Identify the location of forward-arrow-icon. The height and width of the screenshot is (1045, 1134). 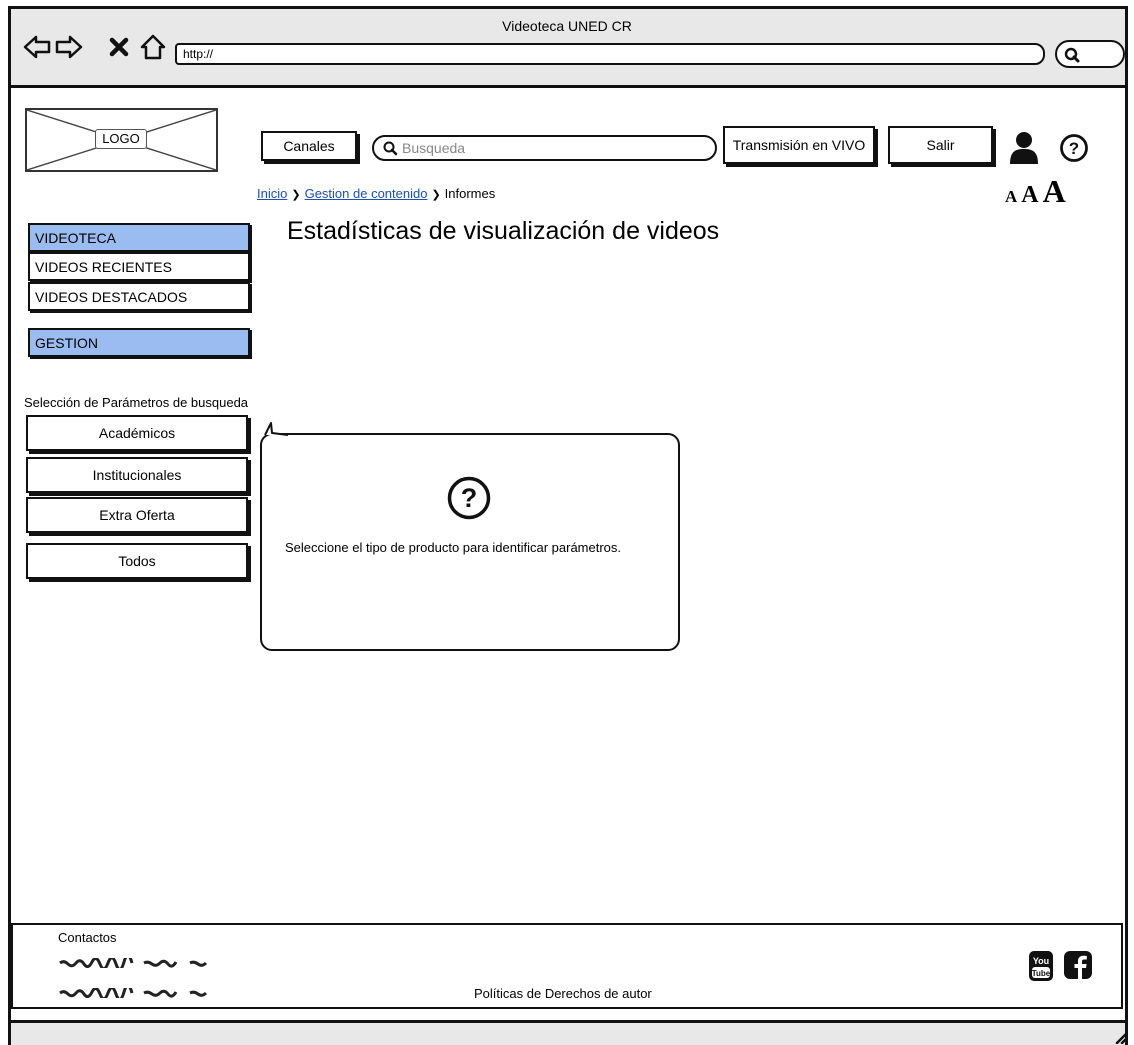
(69, 47).